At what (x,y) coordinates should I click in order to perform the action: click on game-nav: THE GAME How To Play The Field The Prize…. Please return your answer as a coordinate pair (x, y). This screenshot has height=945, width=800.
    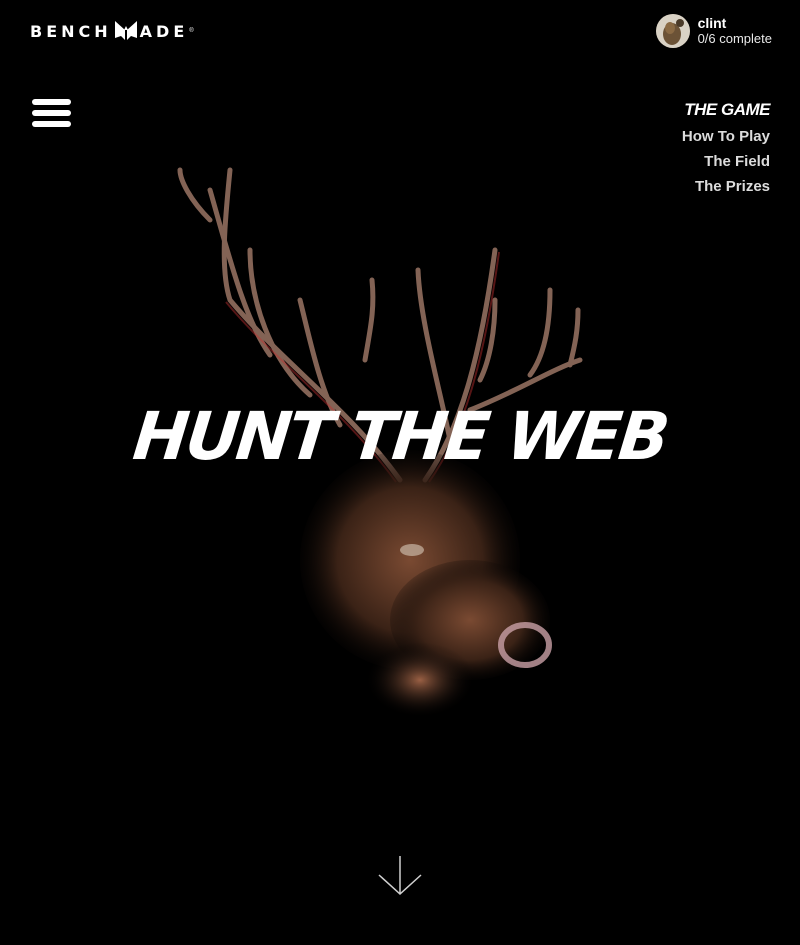
    Looking at the image, I should click on (726, 151).